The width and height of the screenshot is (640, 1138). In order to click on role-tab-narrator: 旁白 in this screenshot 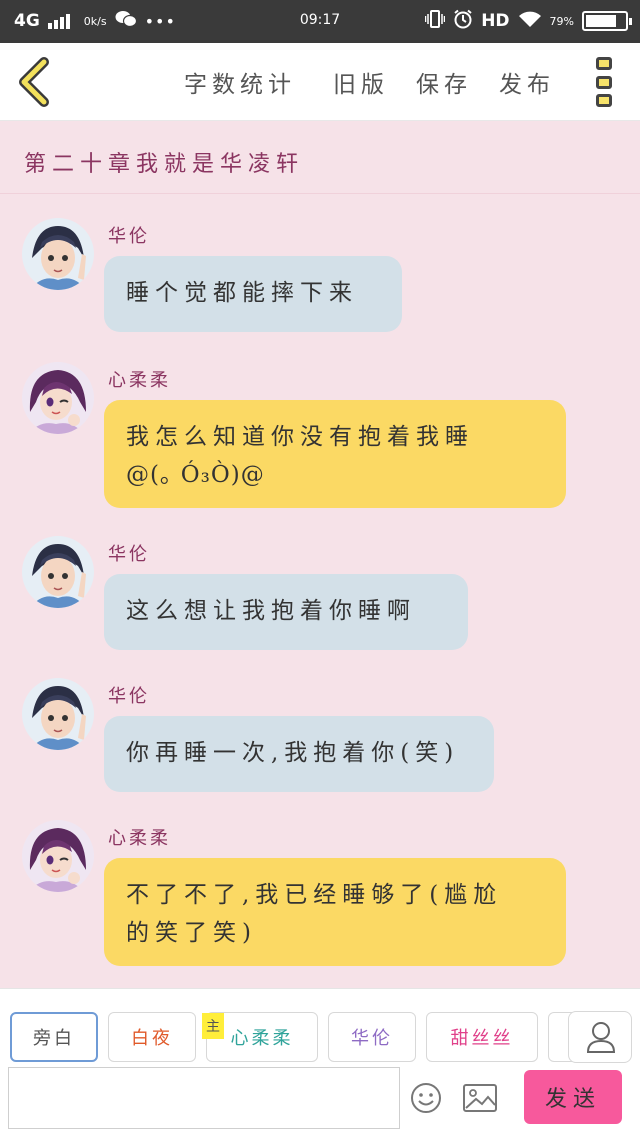, I will do `click(54, 1037)`.